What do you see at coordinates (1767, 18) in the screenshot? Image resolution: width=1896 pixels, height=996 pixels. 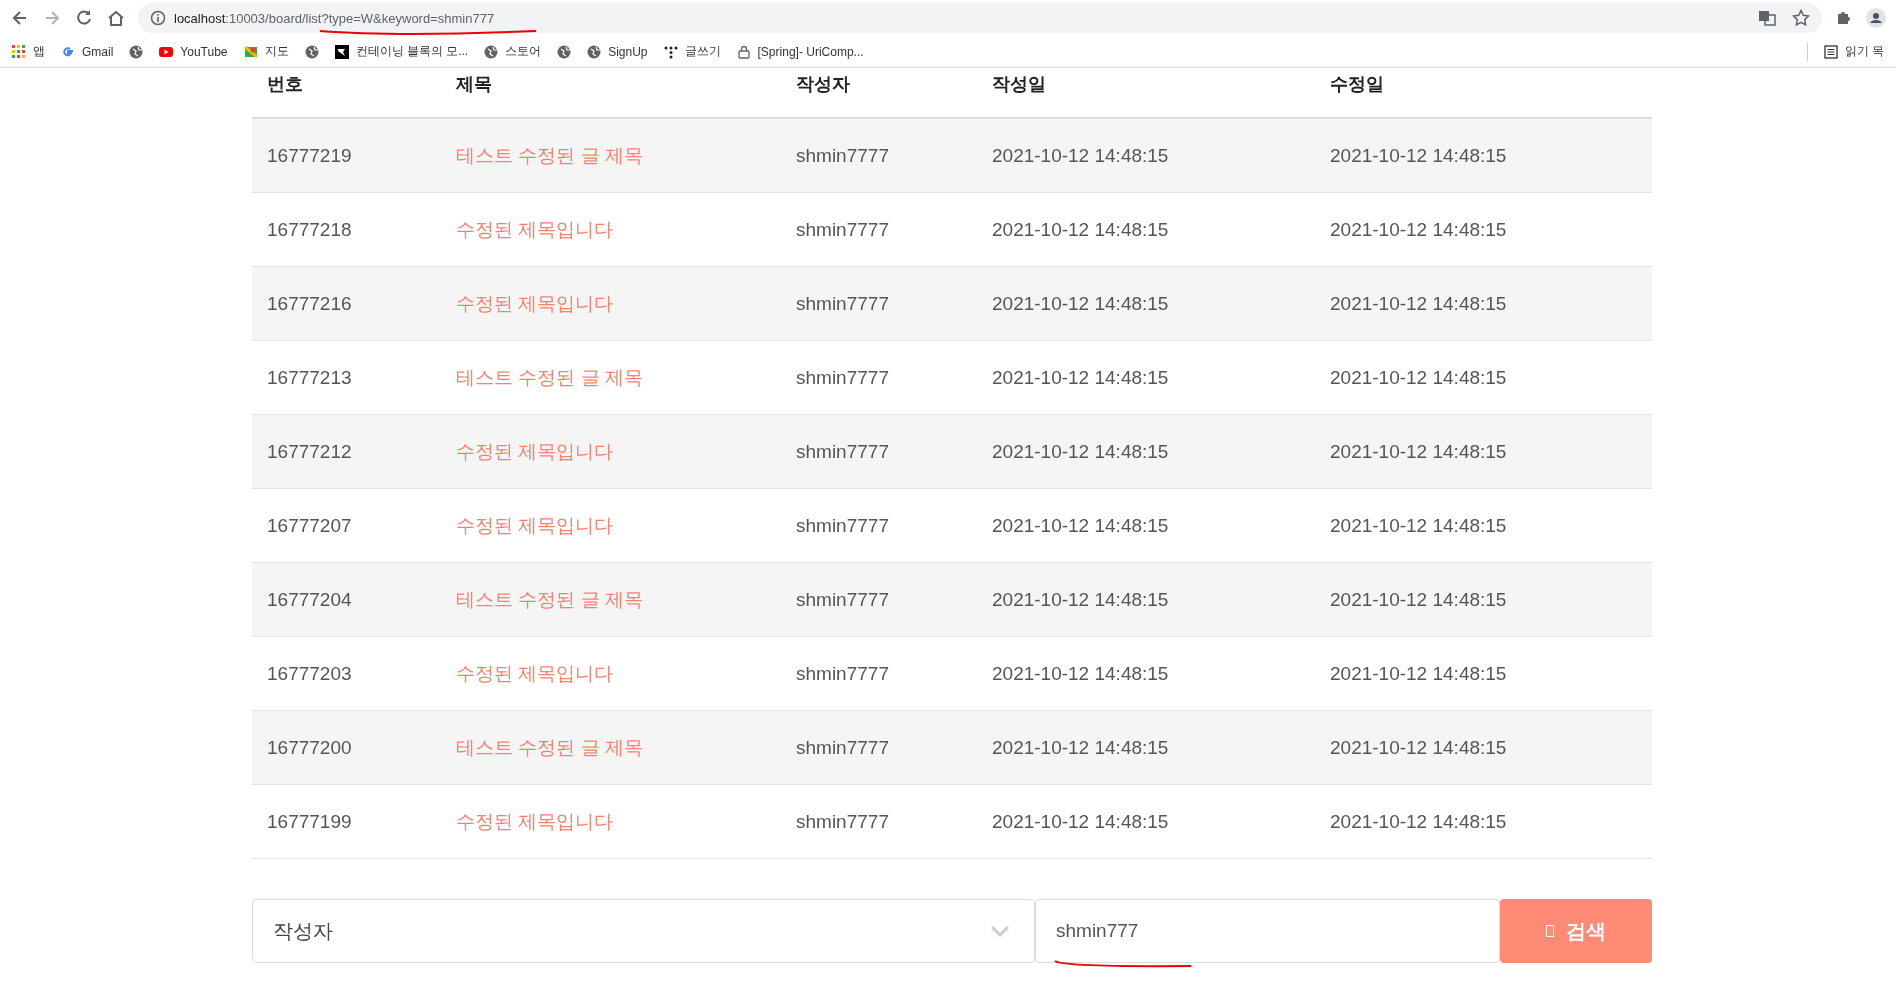 I see `translate-icon` at bounding box center [1767, 18].